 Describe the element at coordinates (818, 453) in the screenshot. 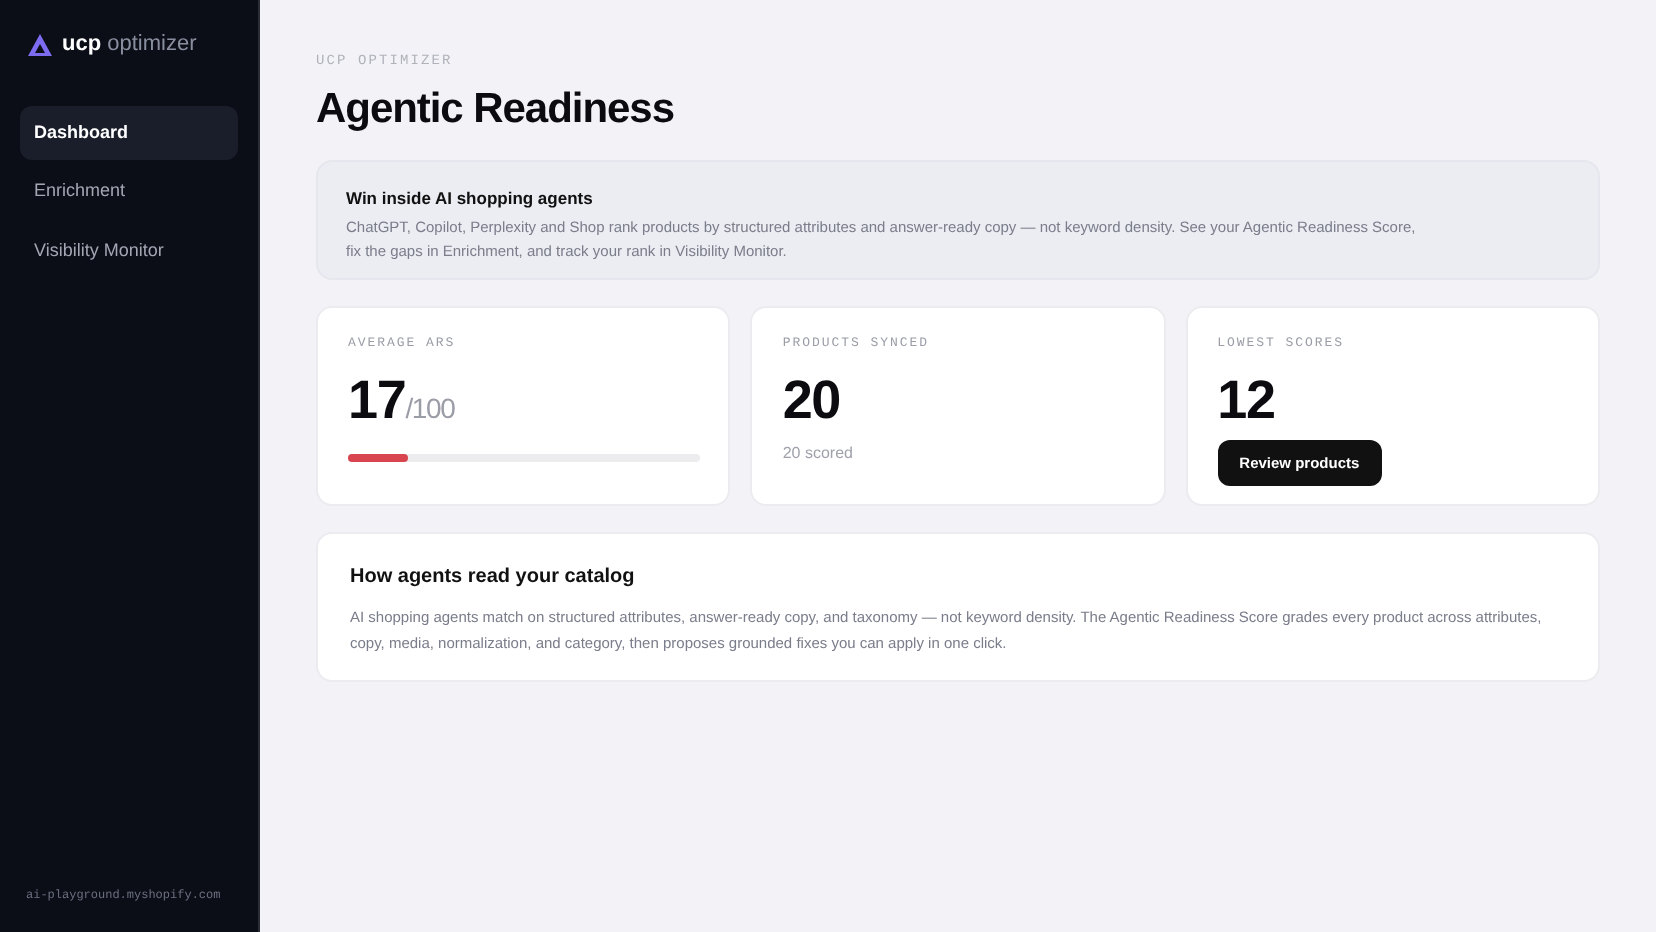

I see `stat-note: 20 scored` at that location.